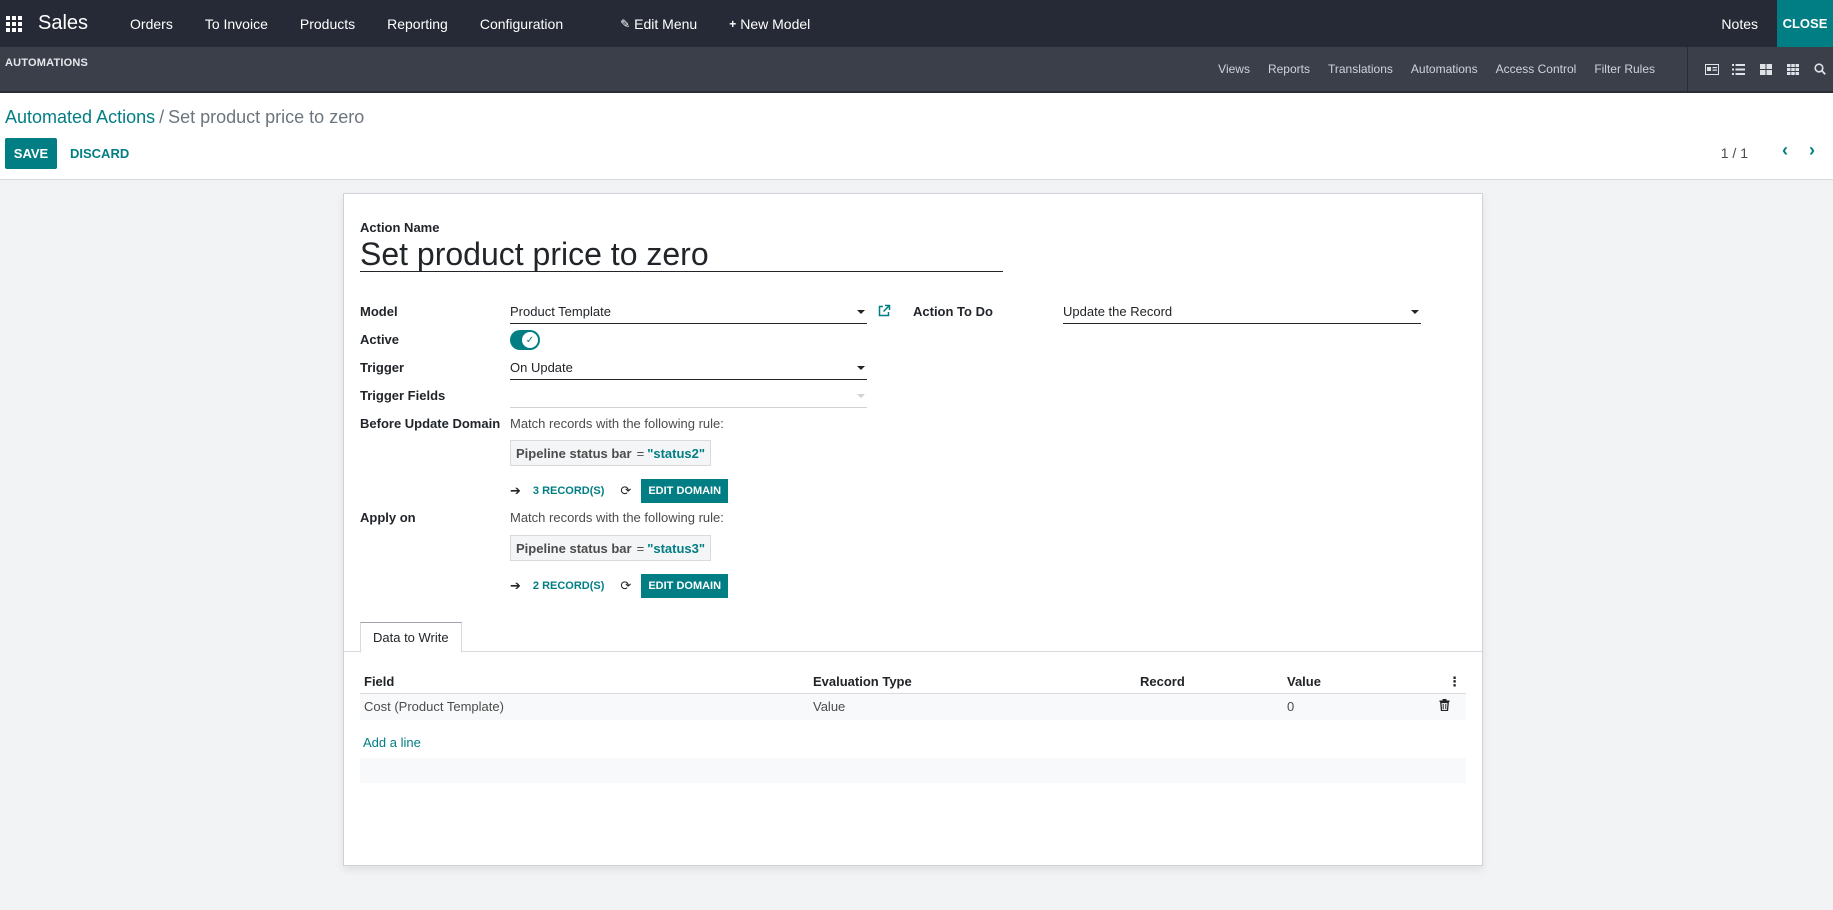  I want to click on before-update-domain-label: Before Update Domain, so click(430, 423).